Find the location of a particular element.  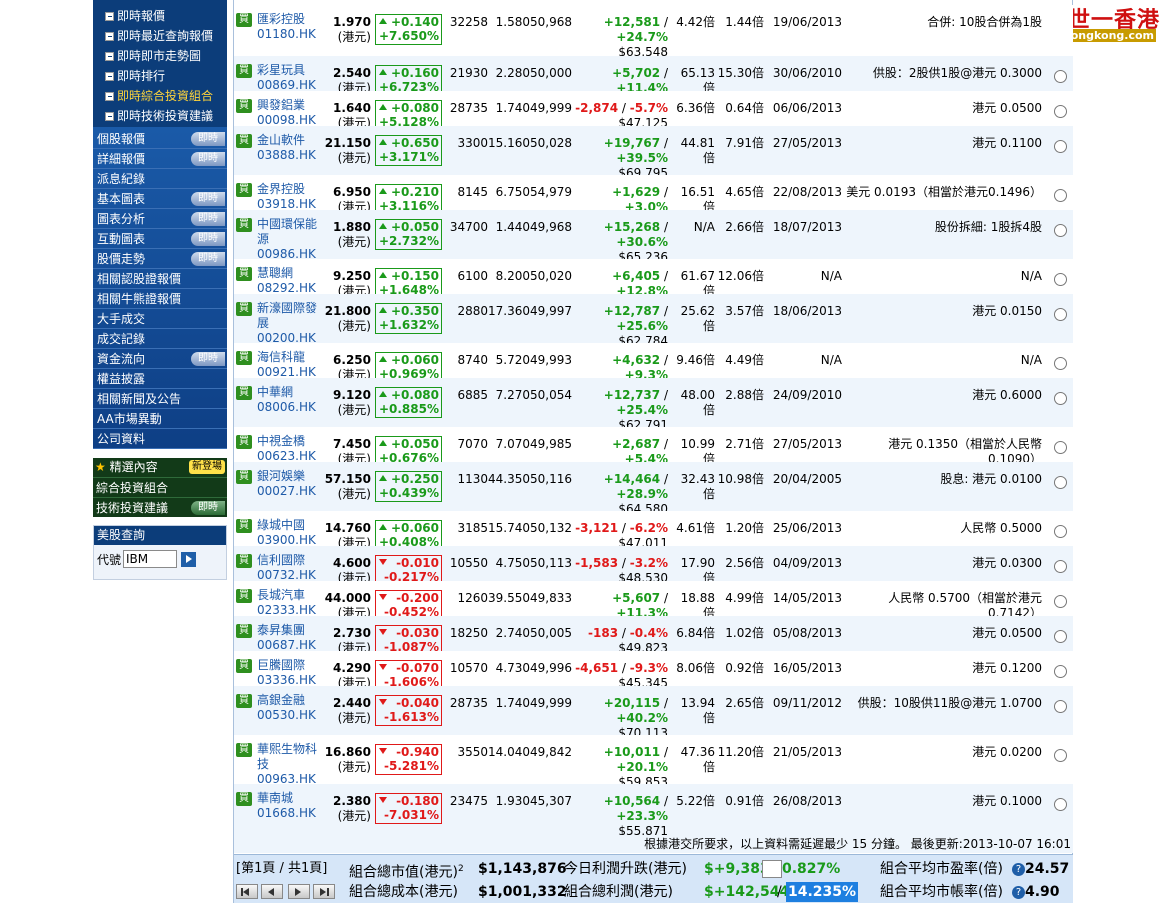

stock-name-link: 中華網 08006.HK is located at coordinates (290, 400).